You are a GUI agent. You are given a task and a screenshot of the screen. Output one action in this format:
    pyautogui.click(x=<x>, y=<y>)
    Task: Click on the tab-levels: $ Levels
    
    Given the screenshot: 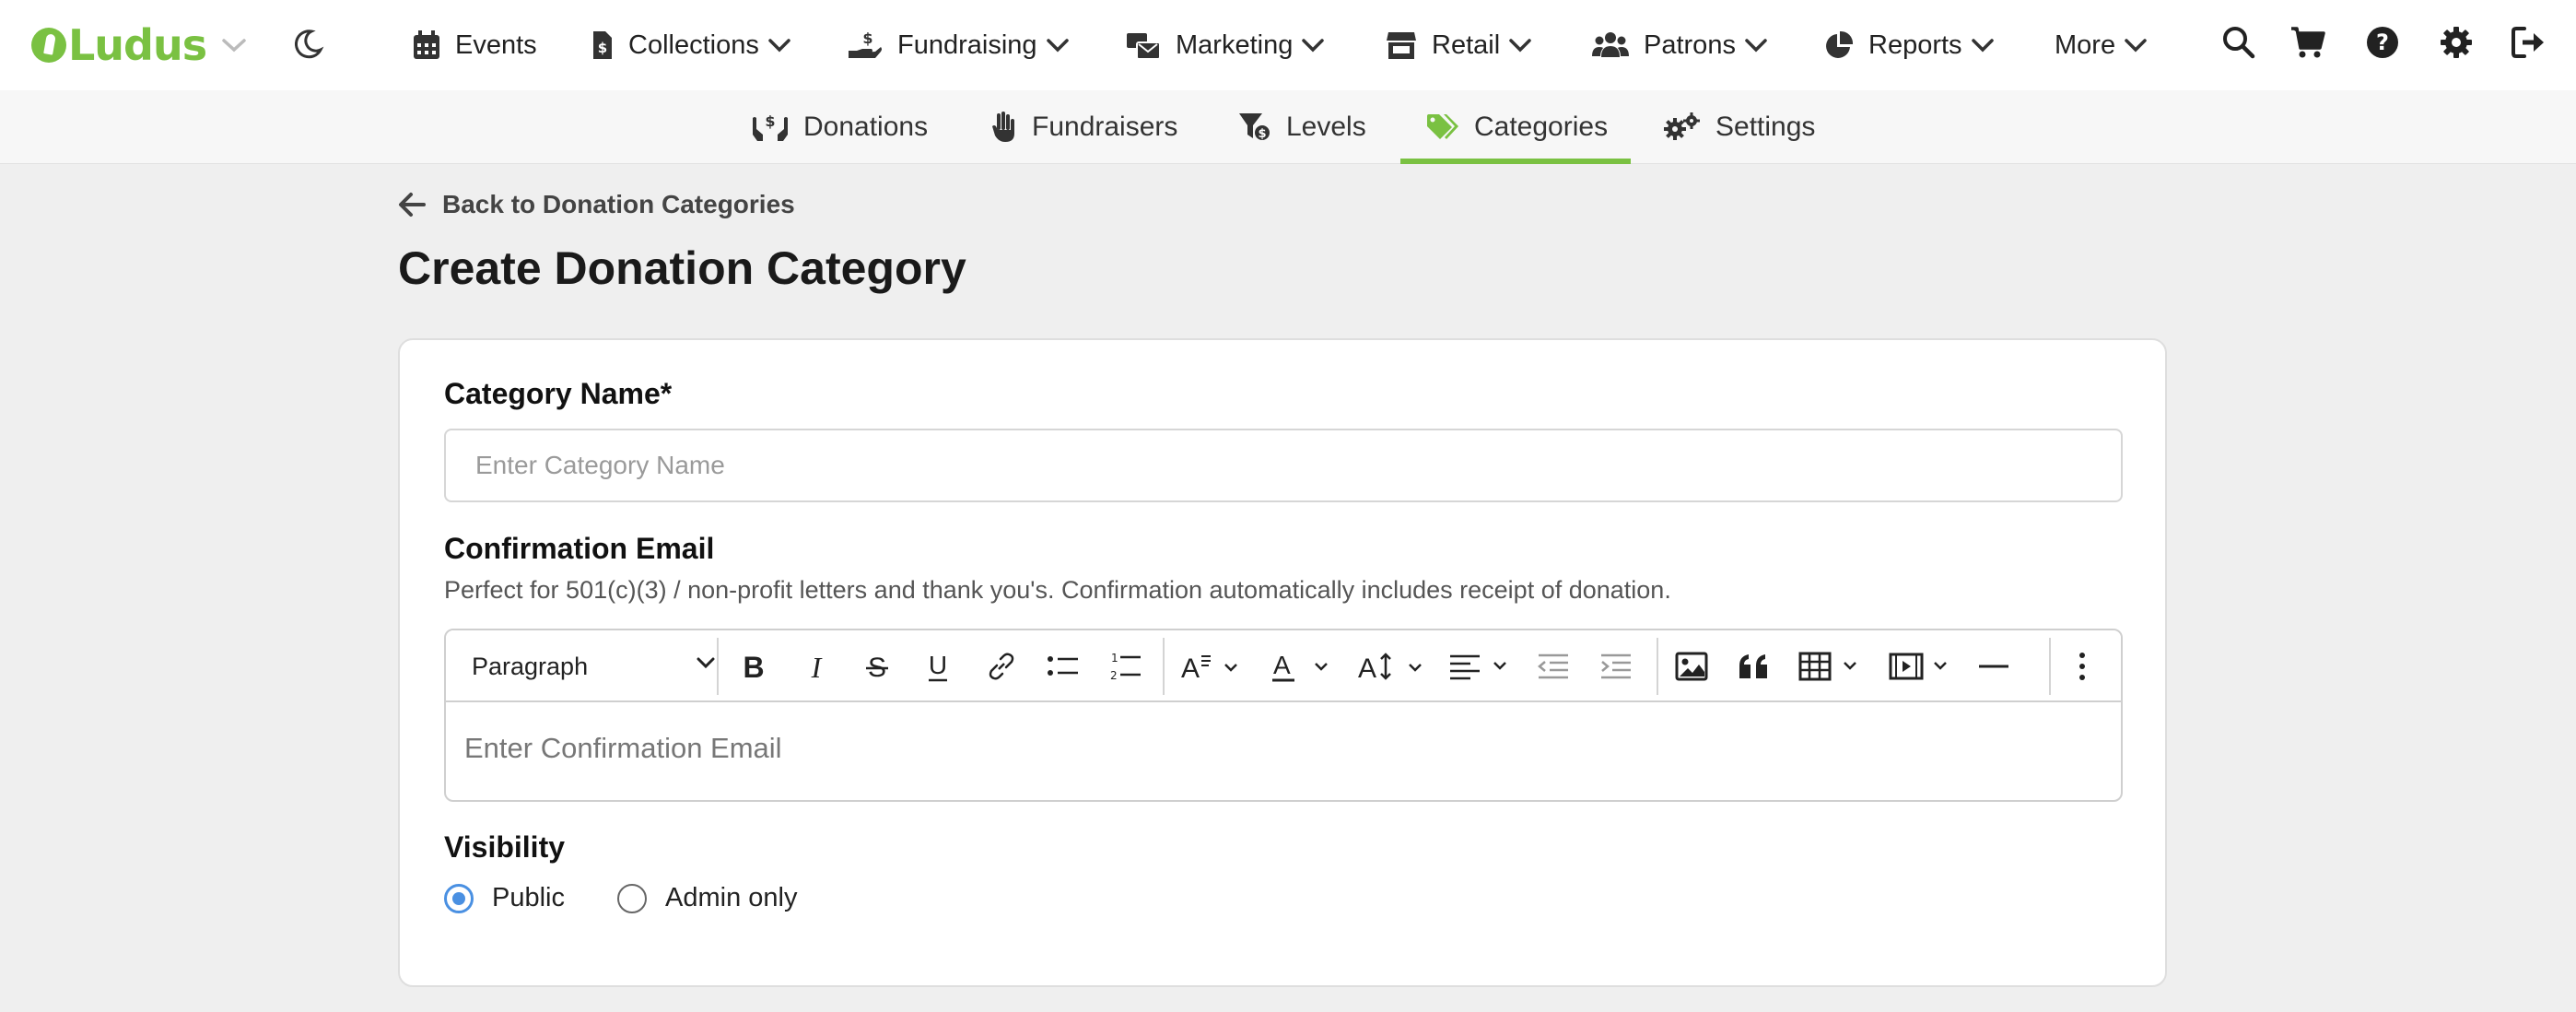 What is the action you would take?
    pyautogui.click(x=1302, y=127)
    